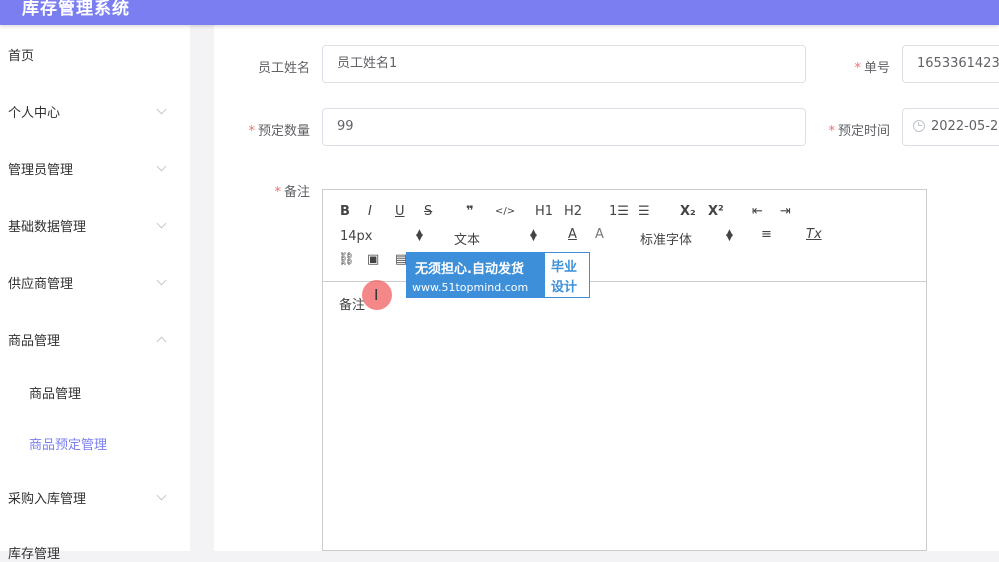 Image resolution: width=999 pixels, height=562 pixels. What do you see at coordinates (41, 170) in the screenshot?
I see `sidebar-item-label: 管理员管理` at bounding box center [41, 170].